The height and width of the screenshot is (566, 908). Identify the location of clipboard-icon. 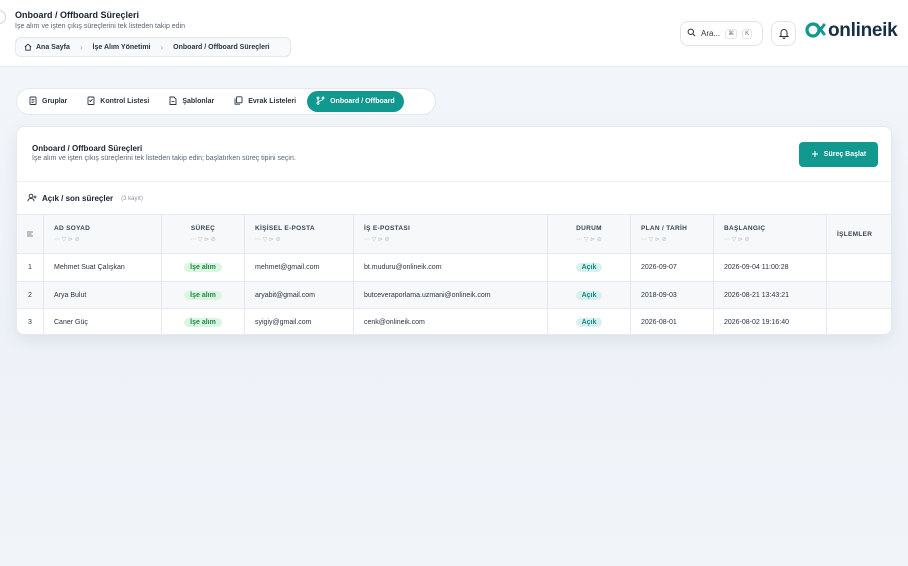
(33, 101).